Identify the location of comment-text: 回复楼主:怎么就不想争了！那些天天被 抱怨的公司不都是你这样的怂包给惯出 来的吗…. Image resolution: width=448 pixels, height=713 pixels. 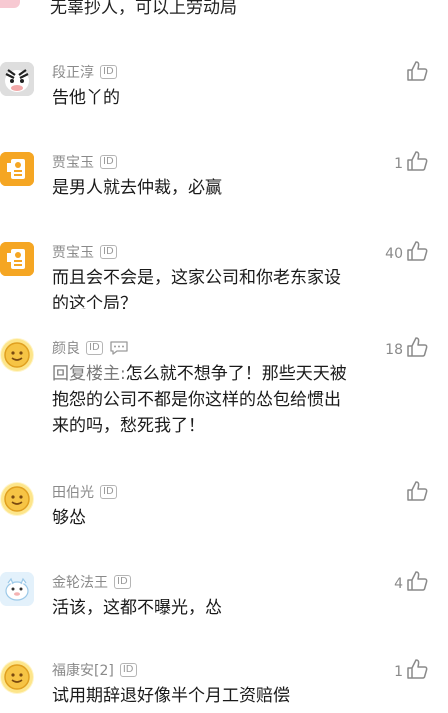
(199, 400).